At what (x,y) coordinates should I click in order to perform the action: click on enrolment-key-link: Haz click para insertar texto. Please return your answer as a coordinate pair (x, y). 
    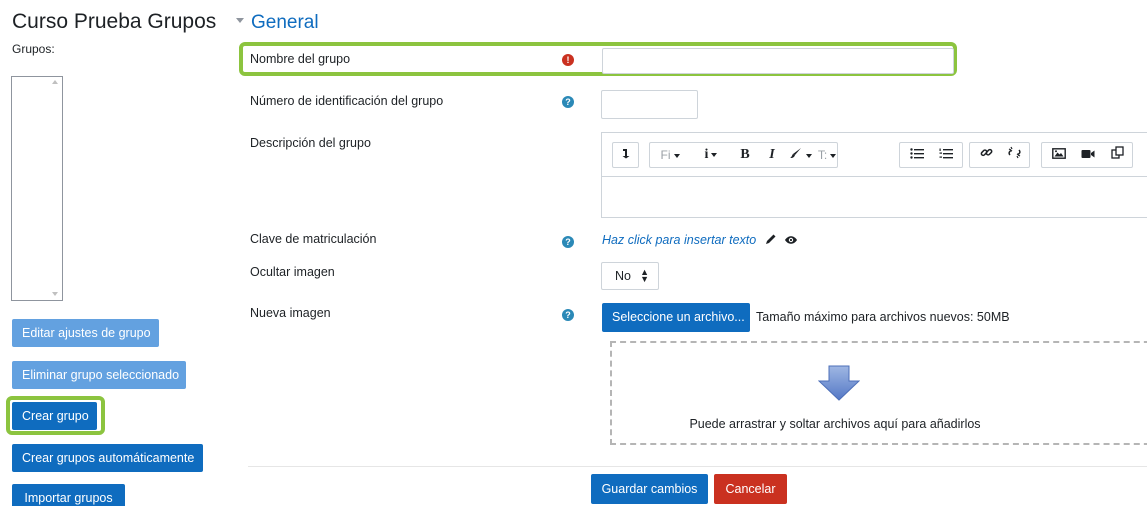
    Looking at the image, I should click on (700, 240).